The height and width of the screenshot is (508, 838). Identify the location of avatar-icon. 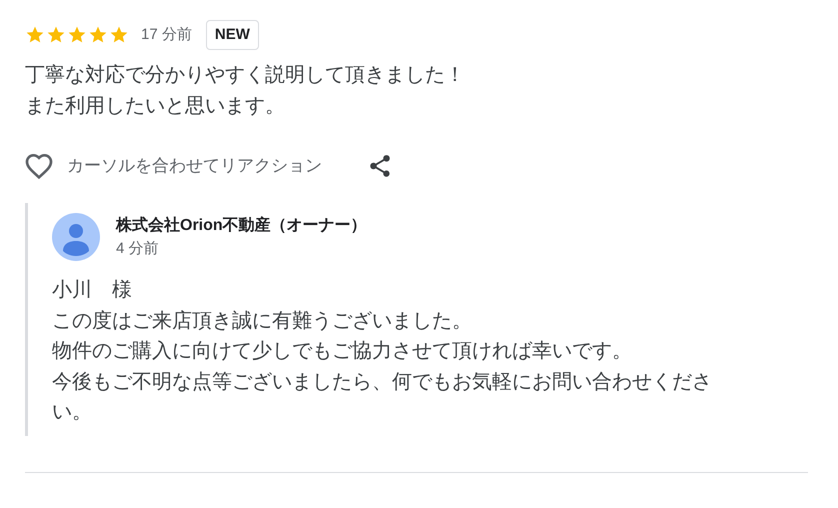
(76, 237).